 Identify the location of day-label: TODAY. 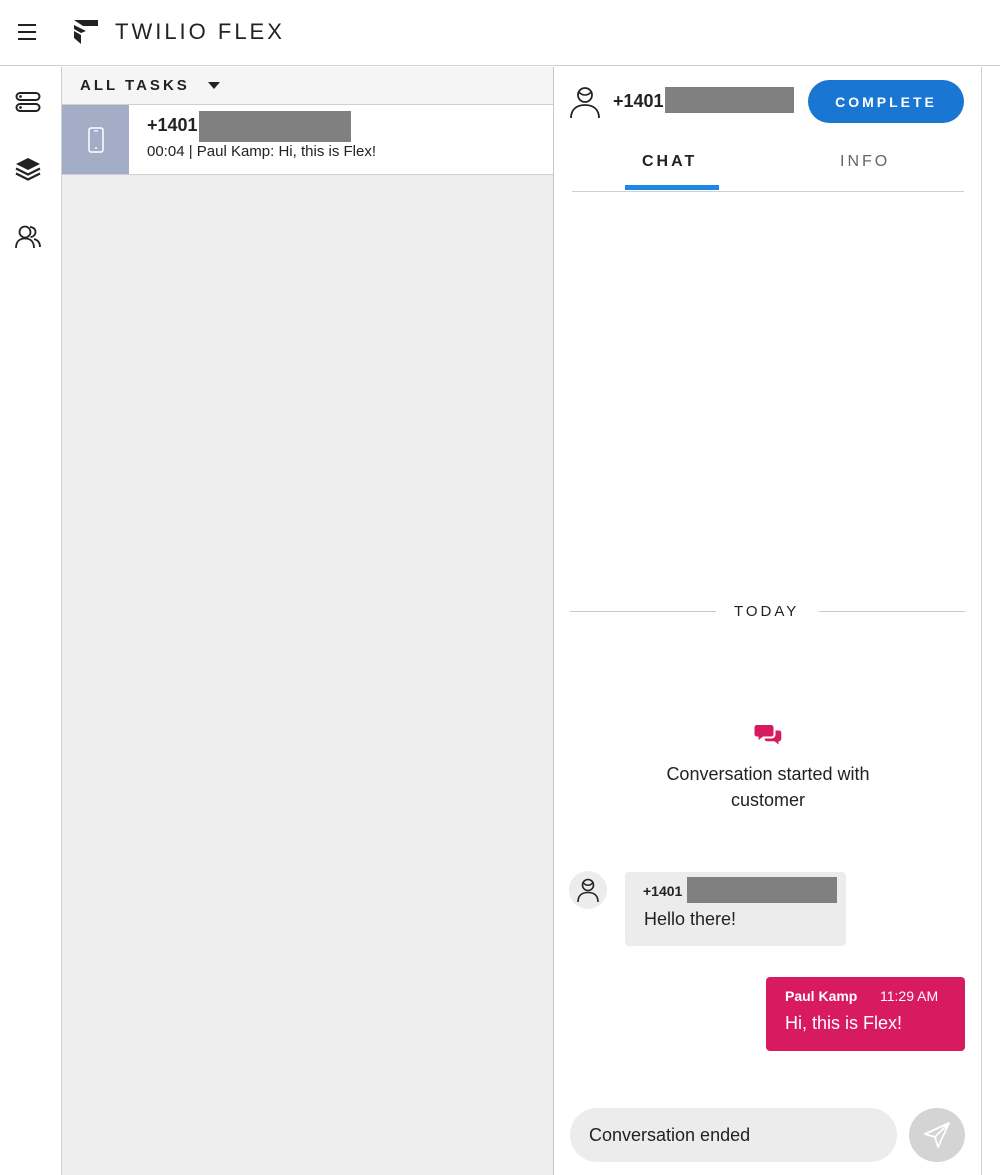
(767, 611).